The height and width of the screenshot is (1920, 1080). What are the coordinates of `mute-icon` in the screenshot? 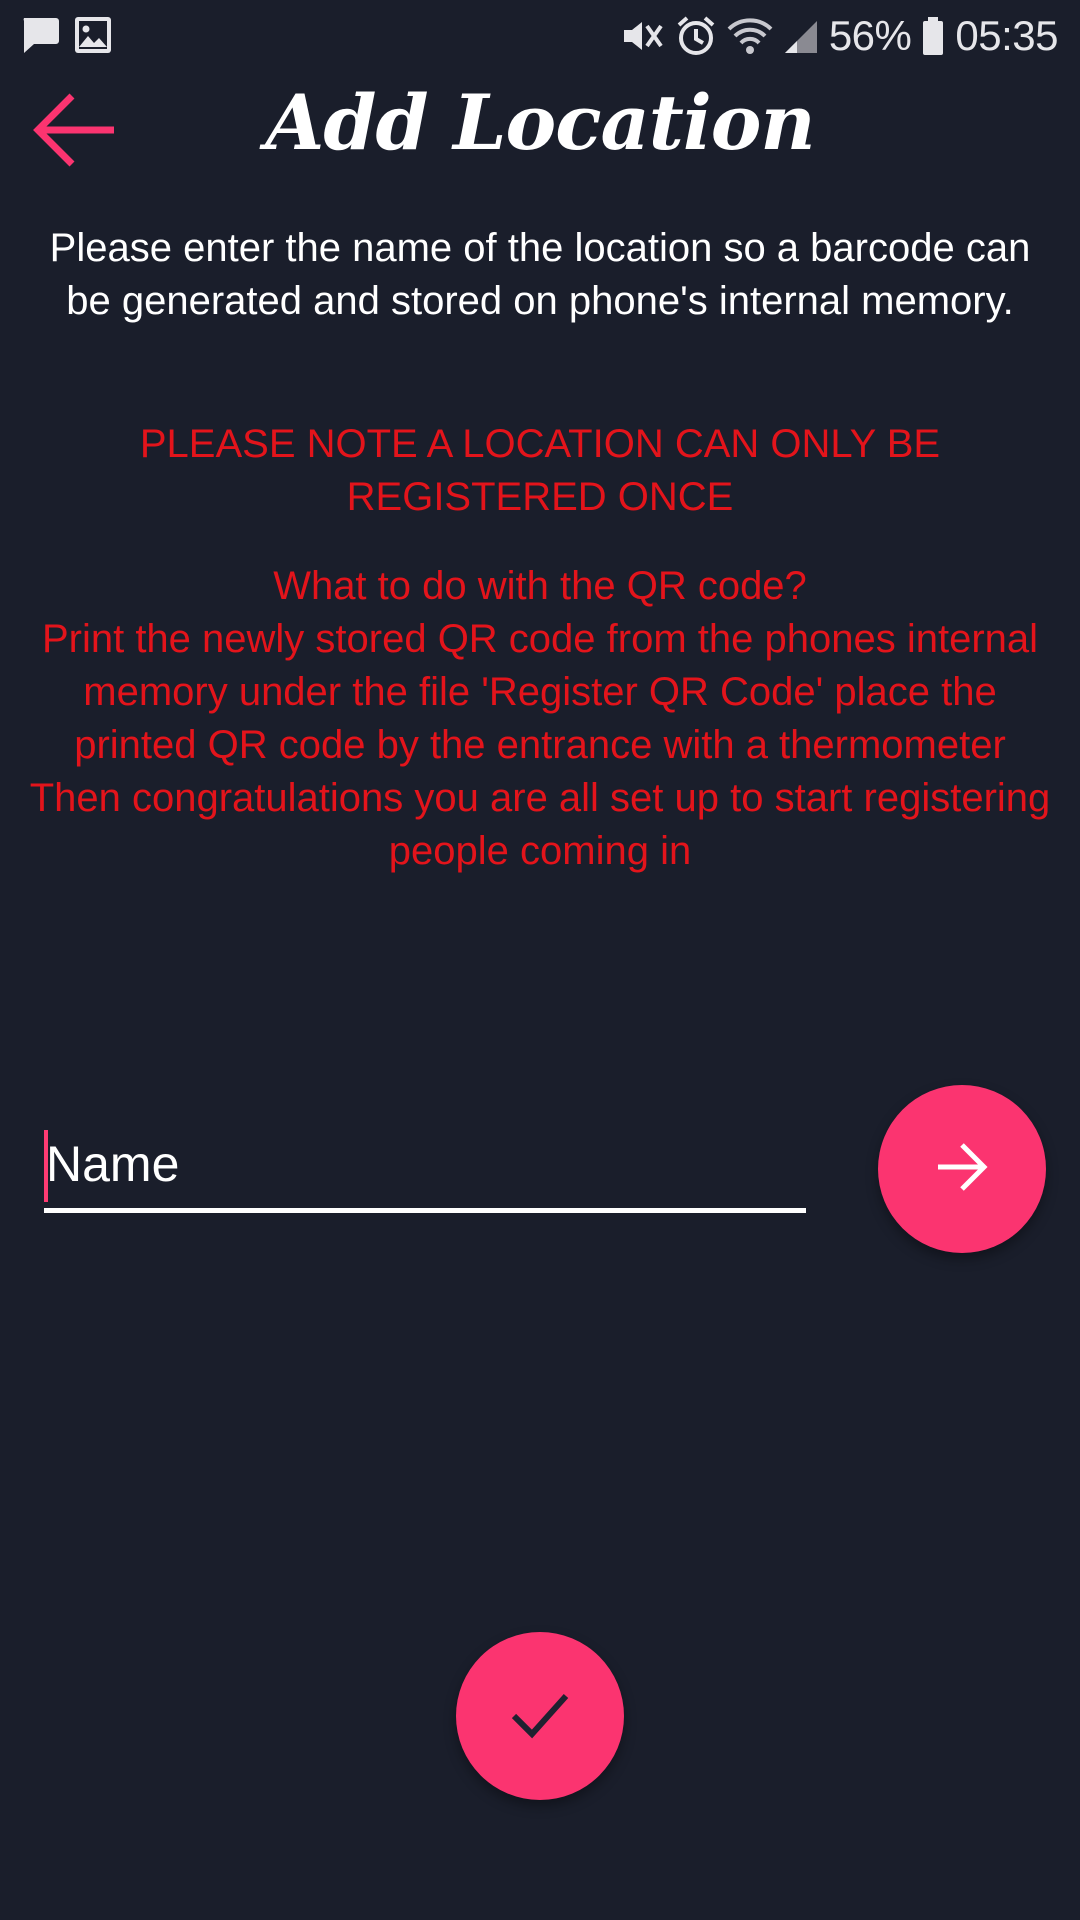 It's located at (643, 36).